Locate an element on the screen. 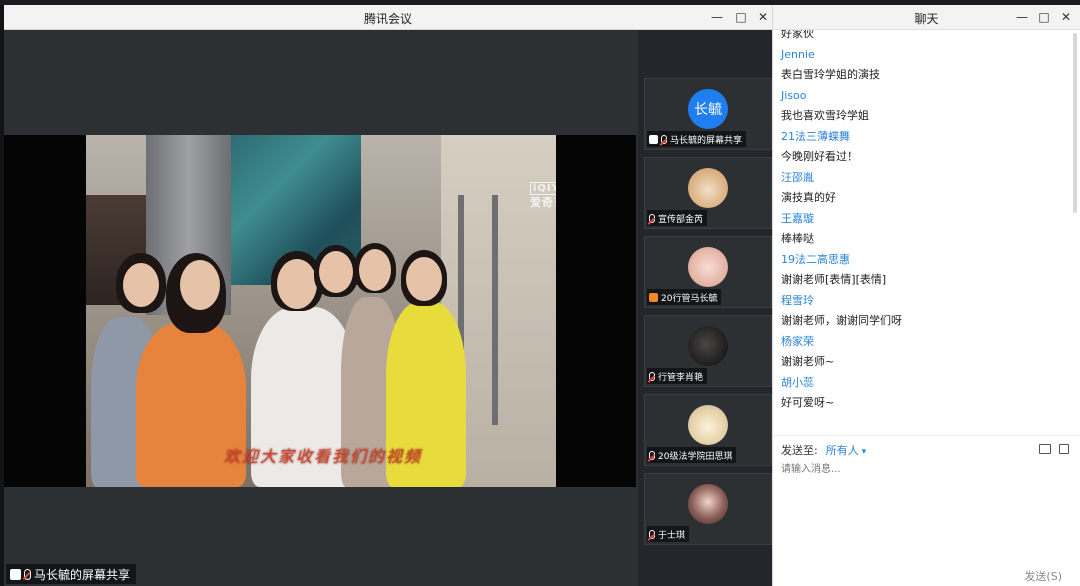 This screenshot has width=1080, height=586. chat-sender-name: 胡小蕊 is located at coordinates (797, 382).